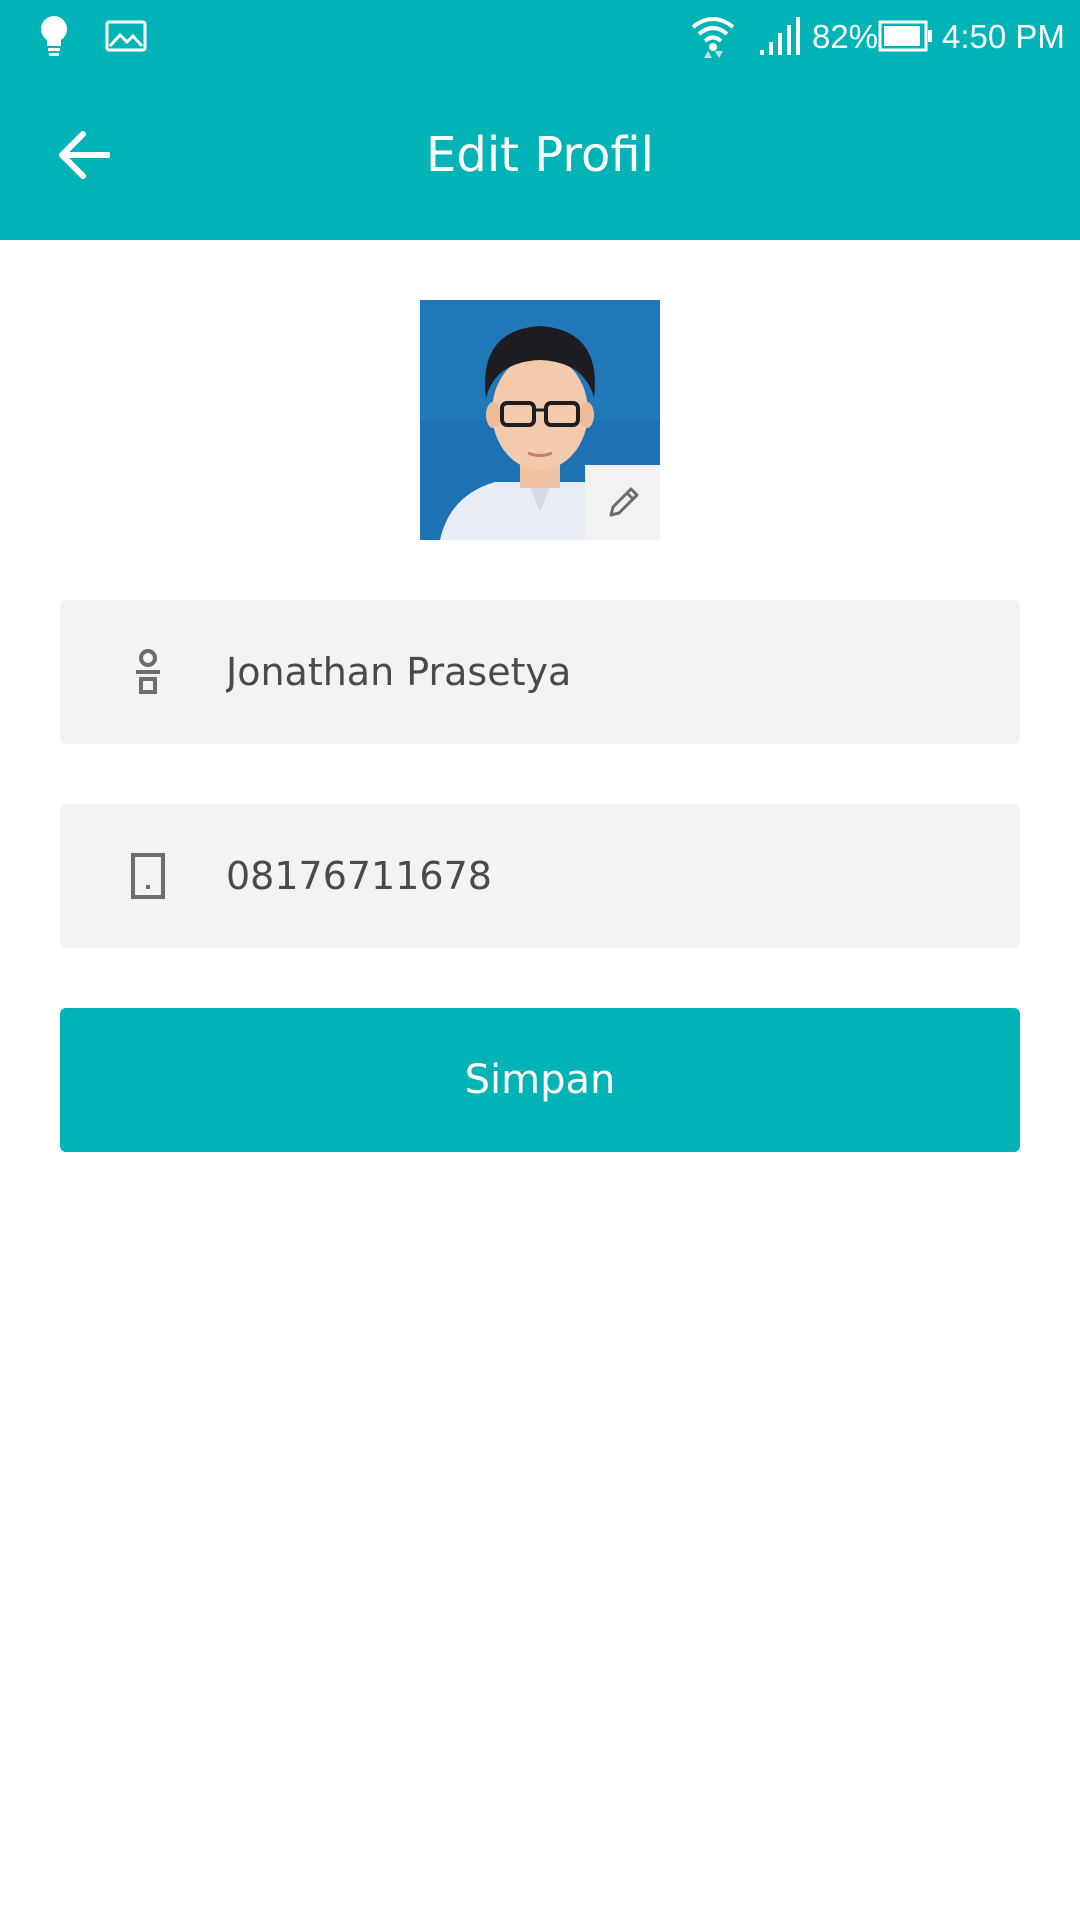 Image resolution: width=1080 pixels, height=1920 pixels. What do you see at coordinates (148, 671) in the screenshot?
I see `person-icon` at bounding box center [148, 671].